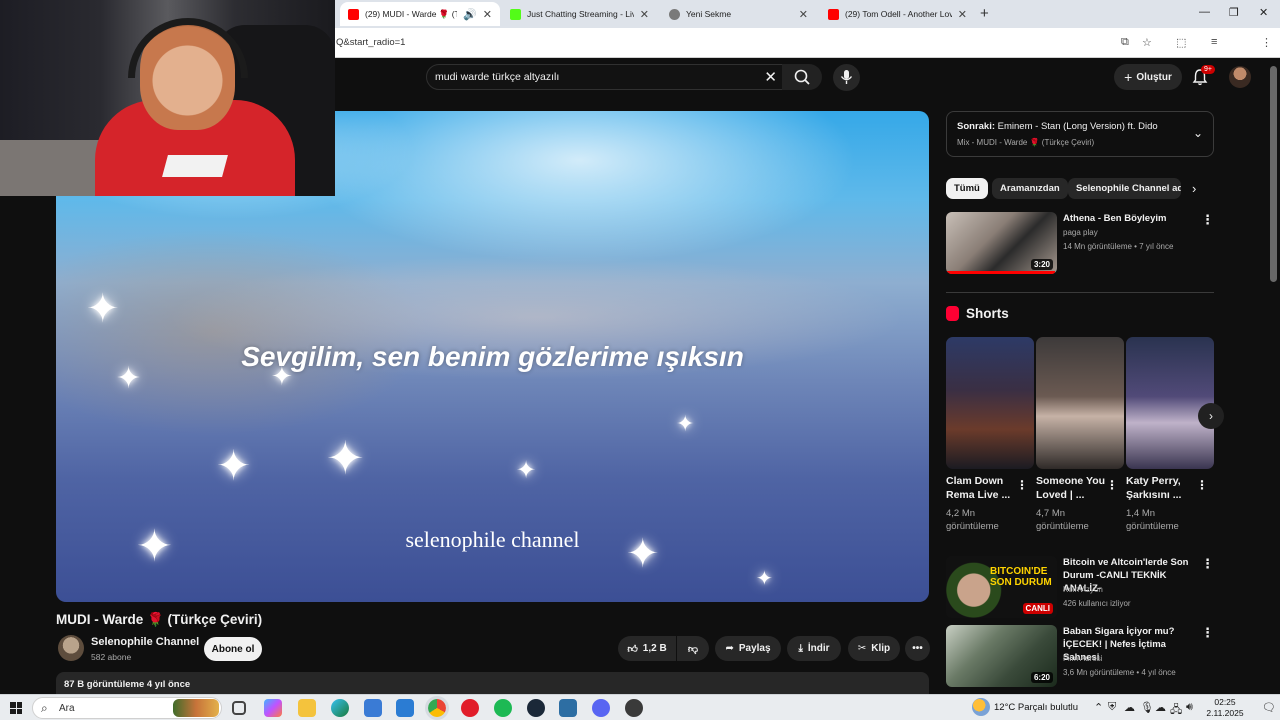 The image size is (1280, 720). What do you see at coordinates (1194, 188) in the screenshot?
I see `chevron-right-icon: ›` at bounding box center [1194, 188].